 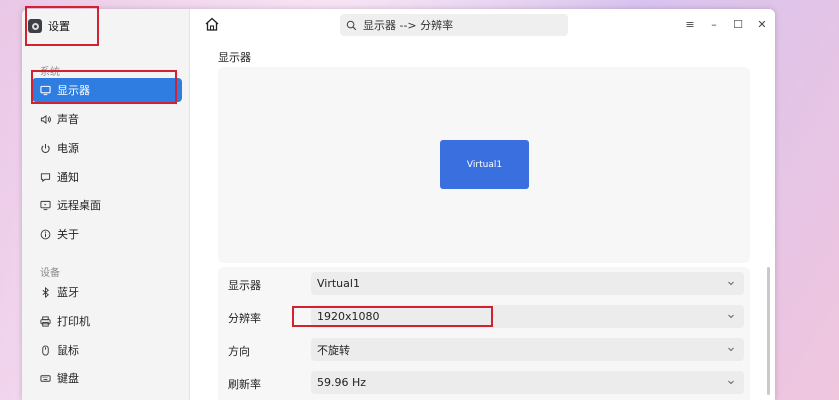 What do you see at coordinates (244, 384) in the screenshot?
I see `setting-label: 刷新率` at bounding box center [244, 384].